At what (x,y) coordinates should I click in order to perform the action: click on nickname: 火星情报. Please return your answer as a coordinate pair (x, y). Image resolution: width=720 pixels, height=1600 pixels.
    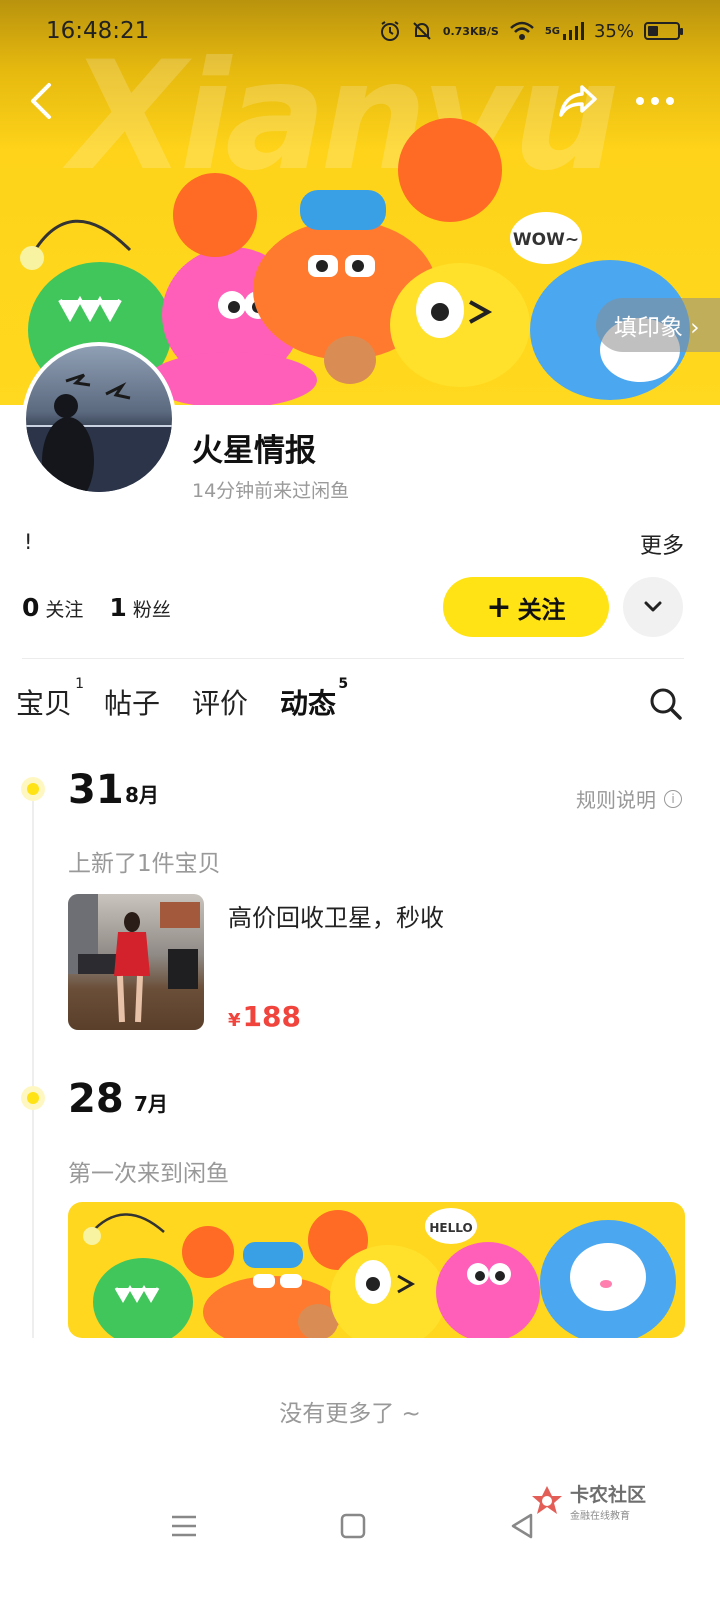
    Looking at the image, I should click on (254, 451).